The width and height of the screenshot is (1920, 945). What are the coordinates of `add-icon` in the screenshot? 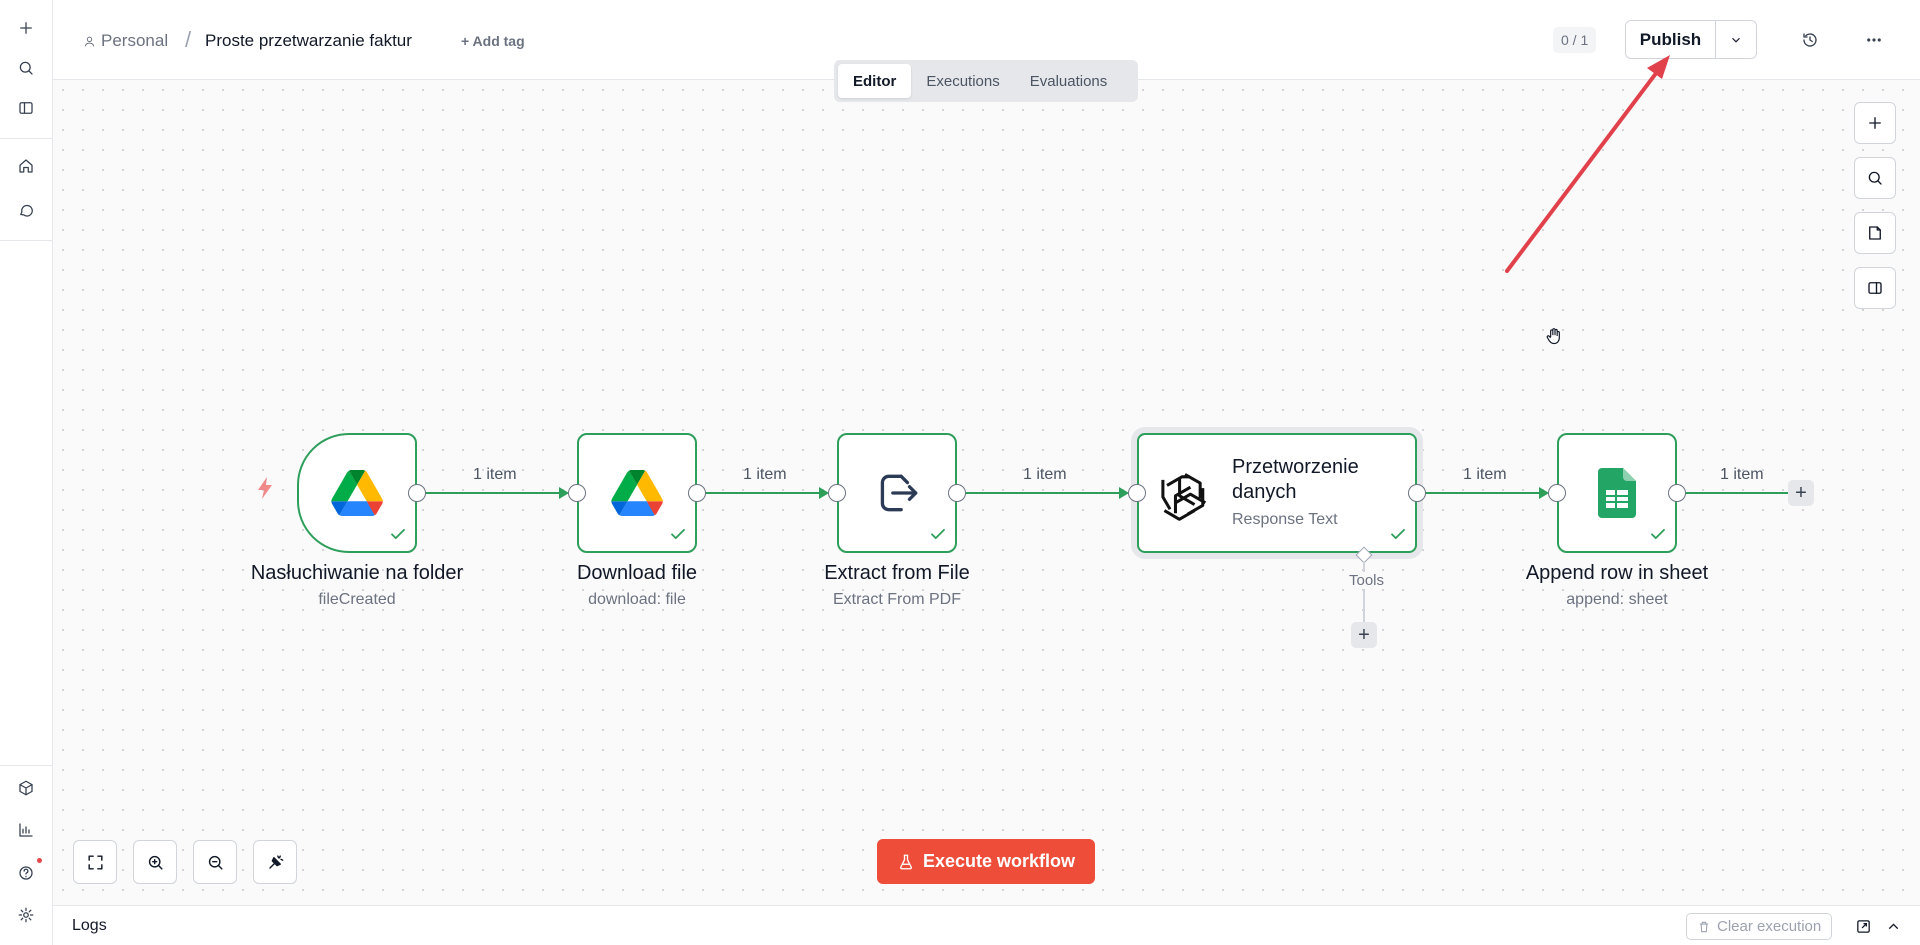 It's located at (26, 28).